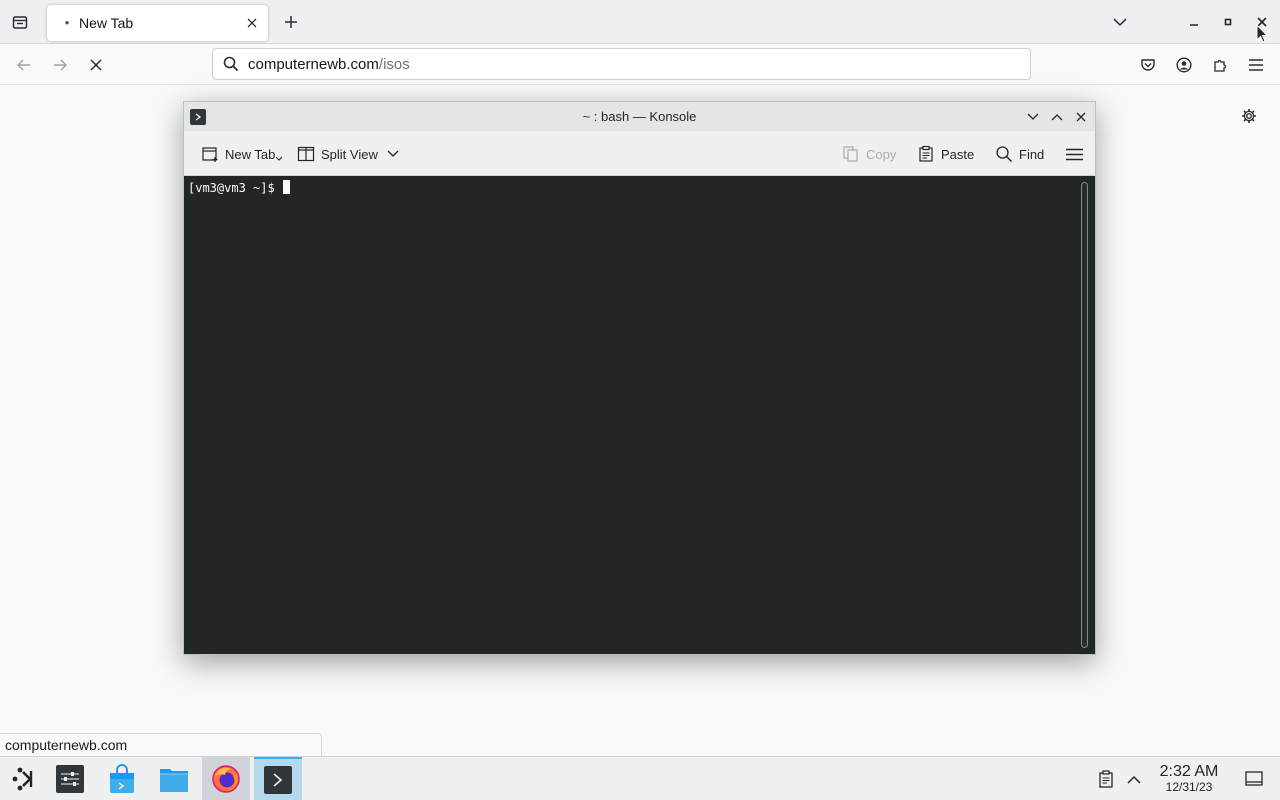 This screenshot has height=800, width=1280. I want to click on tab-title: New Tab, so click(106, 23).